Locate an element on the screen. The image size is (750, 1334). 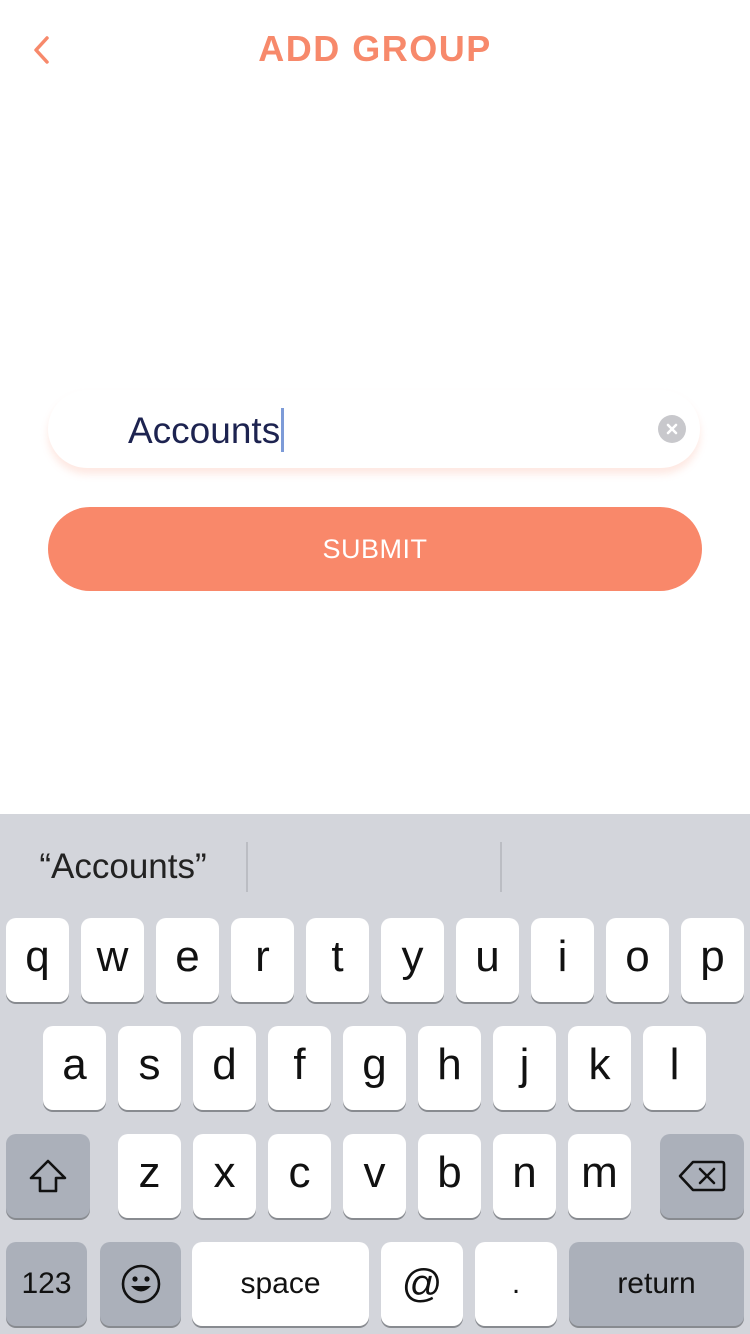
key-g: g is located at coordinates (374, 1068).